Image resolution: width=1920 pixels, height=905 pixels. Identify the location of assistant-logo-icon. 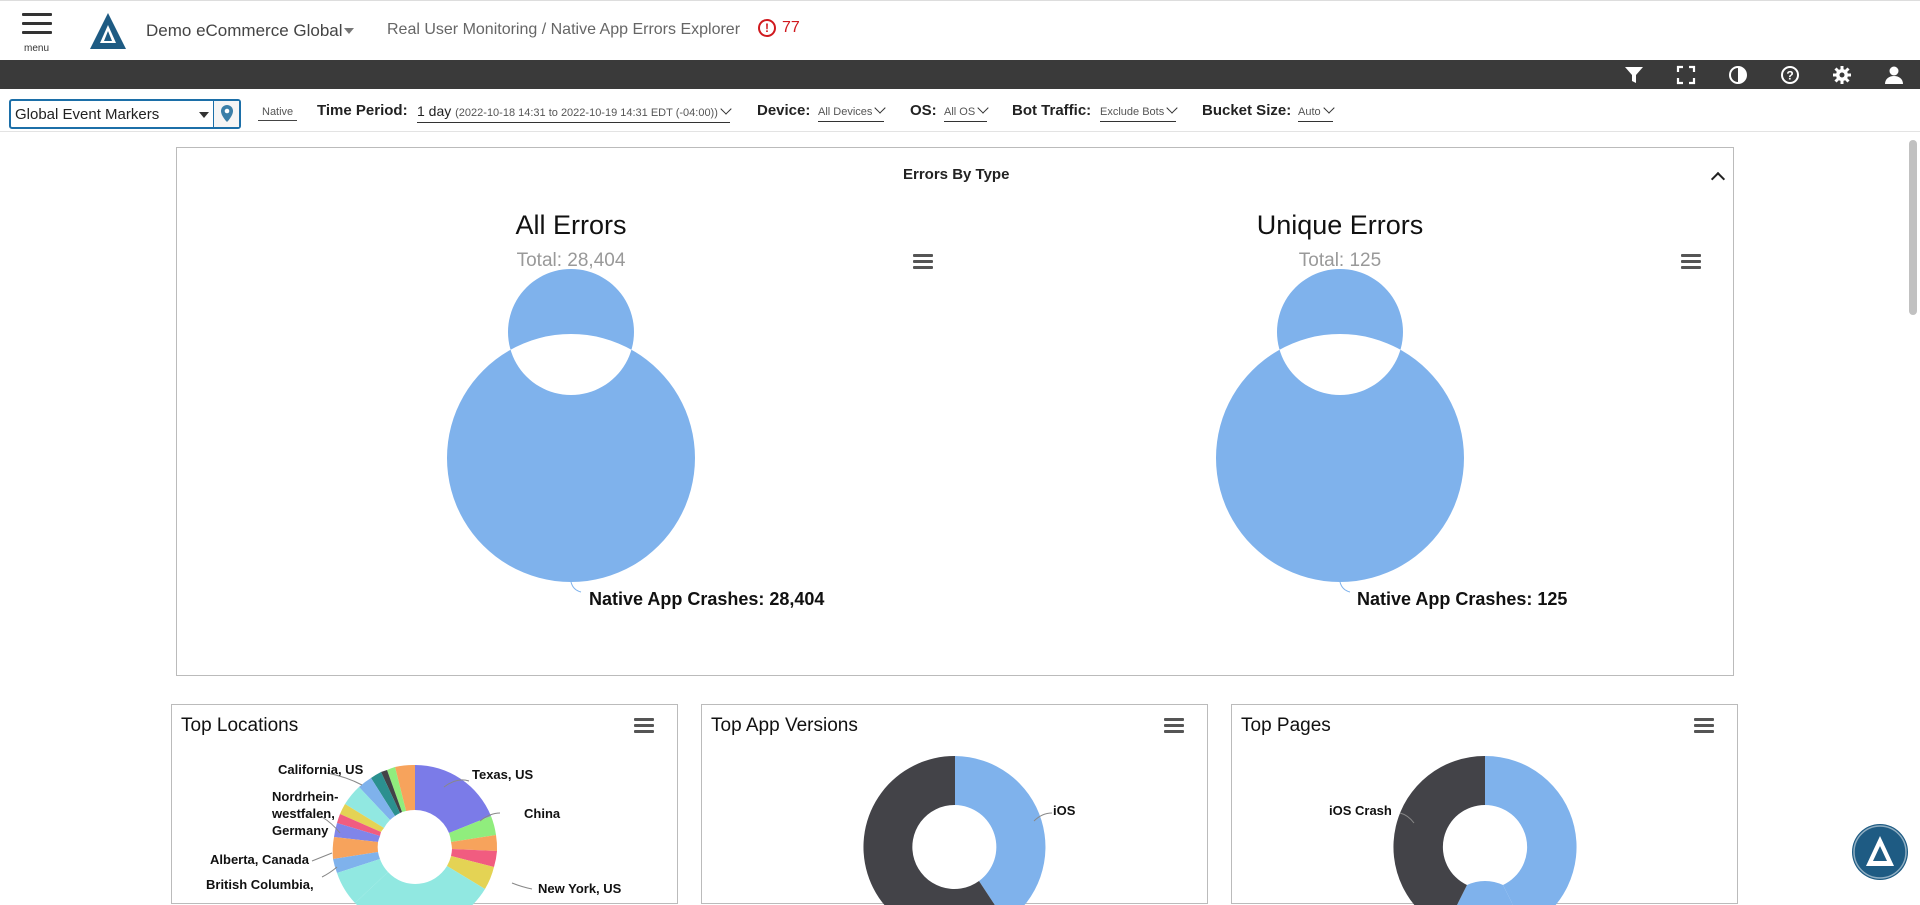
(1880, 852).